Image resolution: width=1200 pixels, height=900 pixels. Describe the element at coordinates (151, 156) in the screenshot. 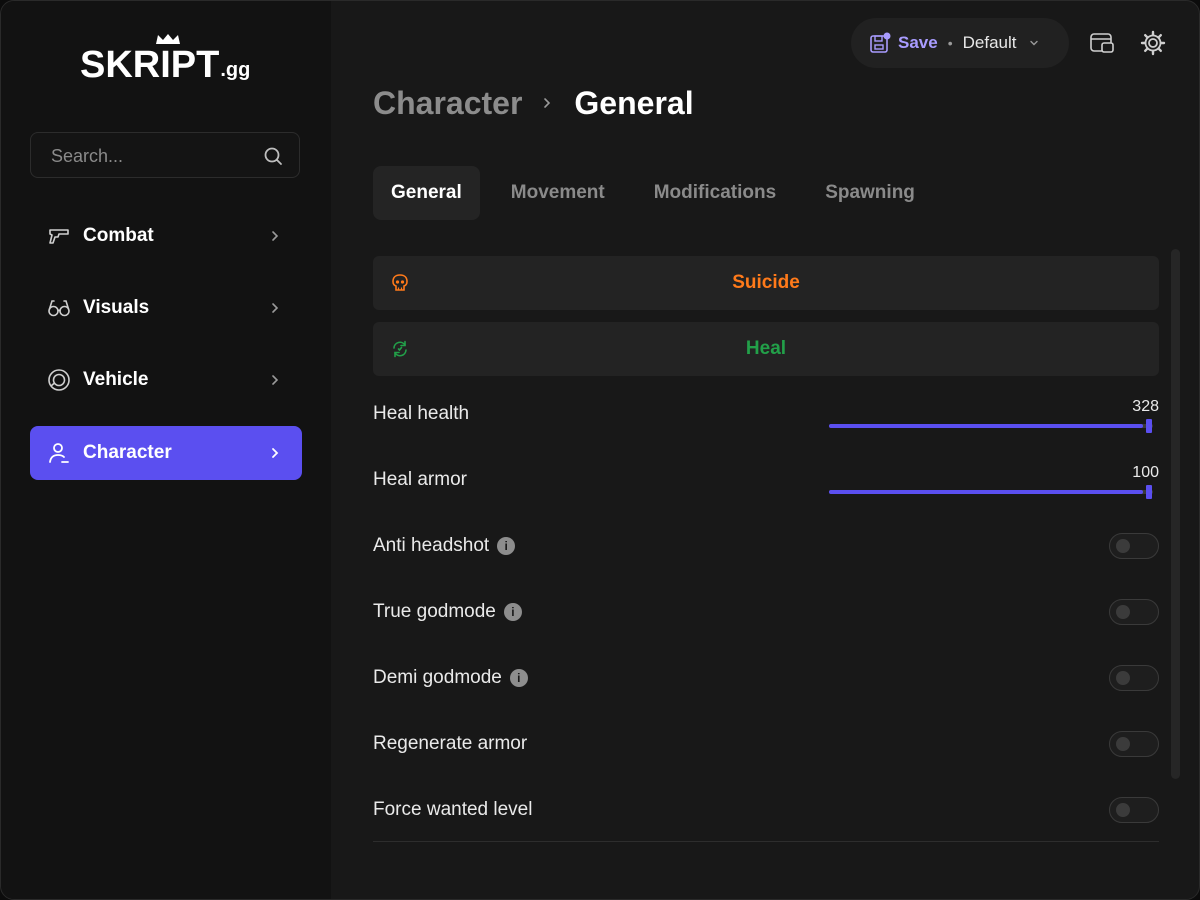

I see `search-input` at that location.